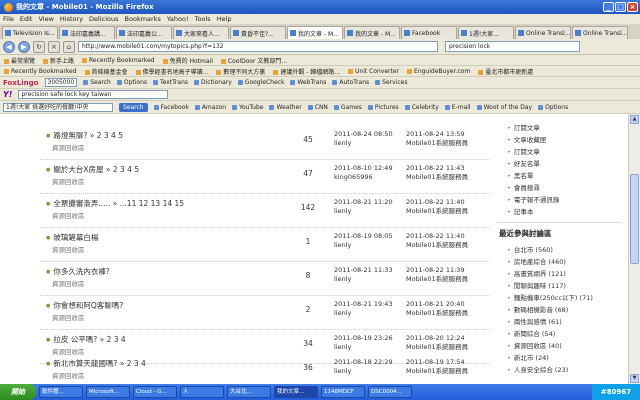  I want to click on menu-bookmarks: Bookmarks, so click(143, 19).